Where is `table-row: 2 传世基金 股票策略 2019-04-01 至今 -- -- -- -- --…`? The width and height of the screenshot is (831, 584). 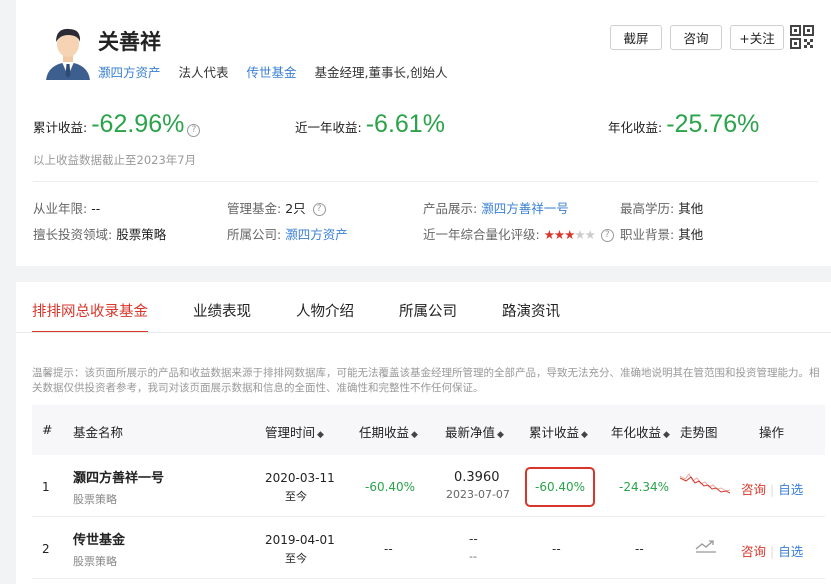
table-row: 2 传世基金 股票策略 2019-04-01 至今 -- -- -- -- --… is located at coordinates (428, 548).